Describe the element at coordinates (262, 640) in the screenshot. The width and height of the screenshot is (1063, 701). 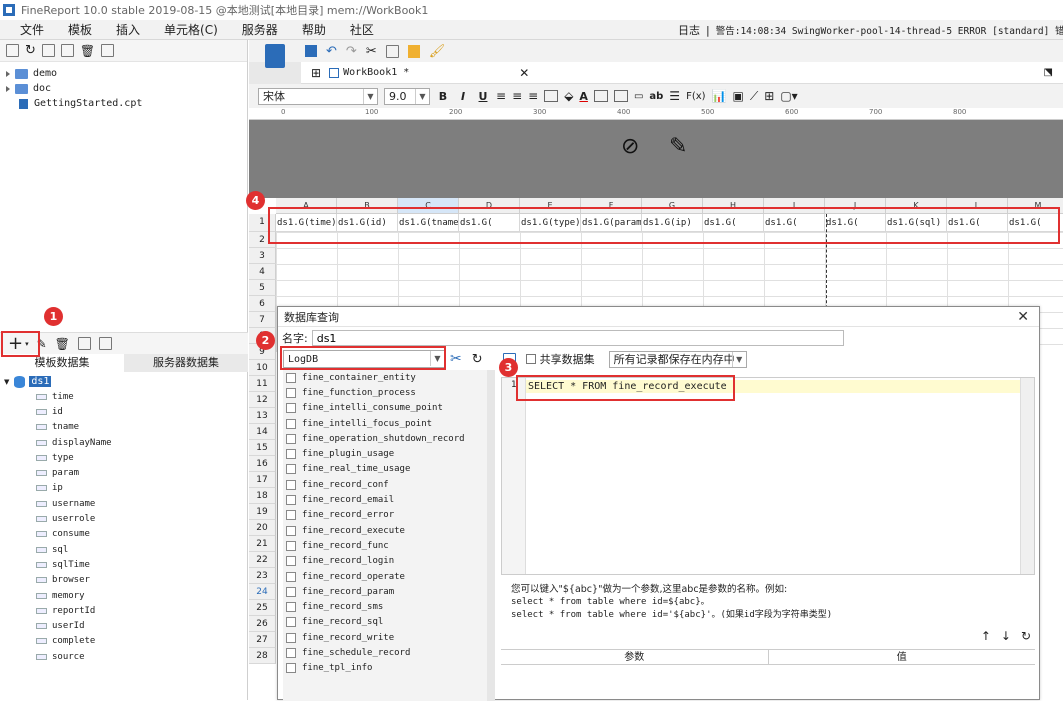
I see `row-header: 27` at that location.